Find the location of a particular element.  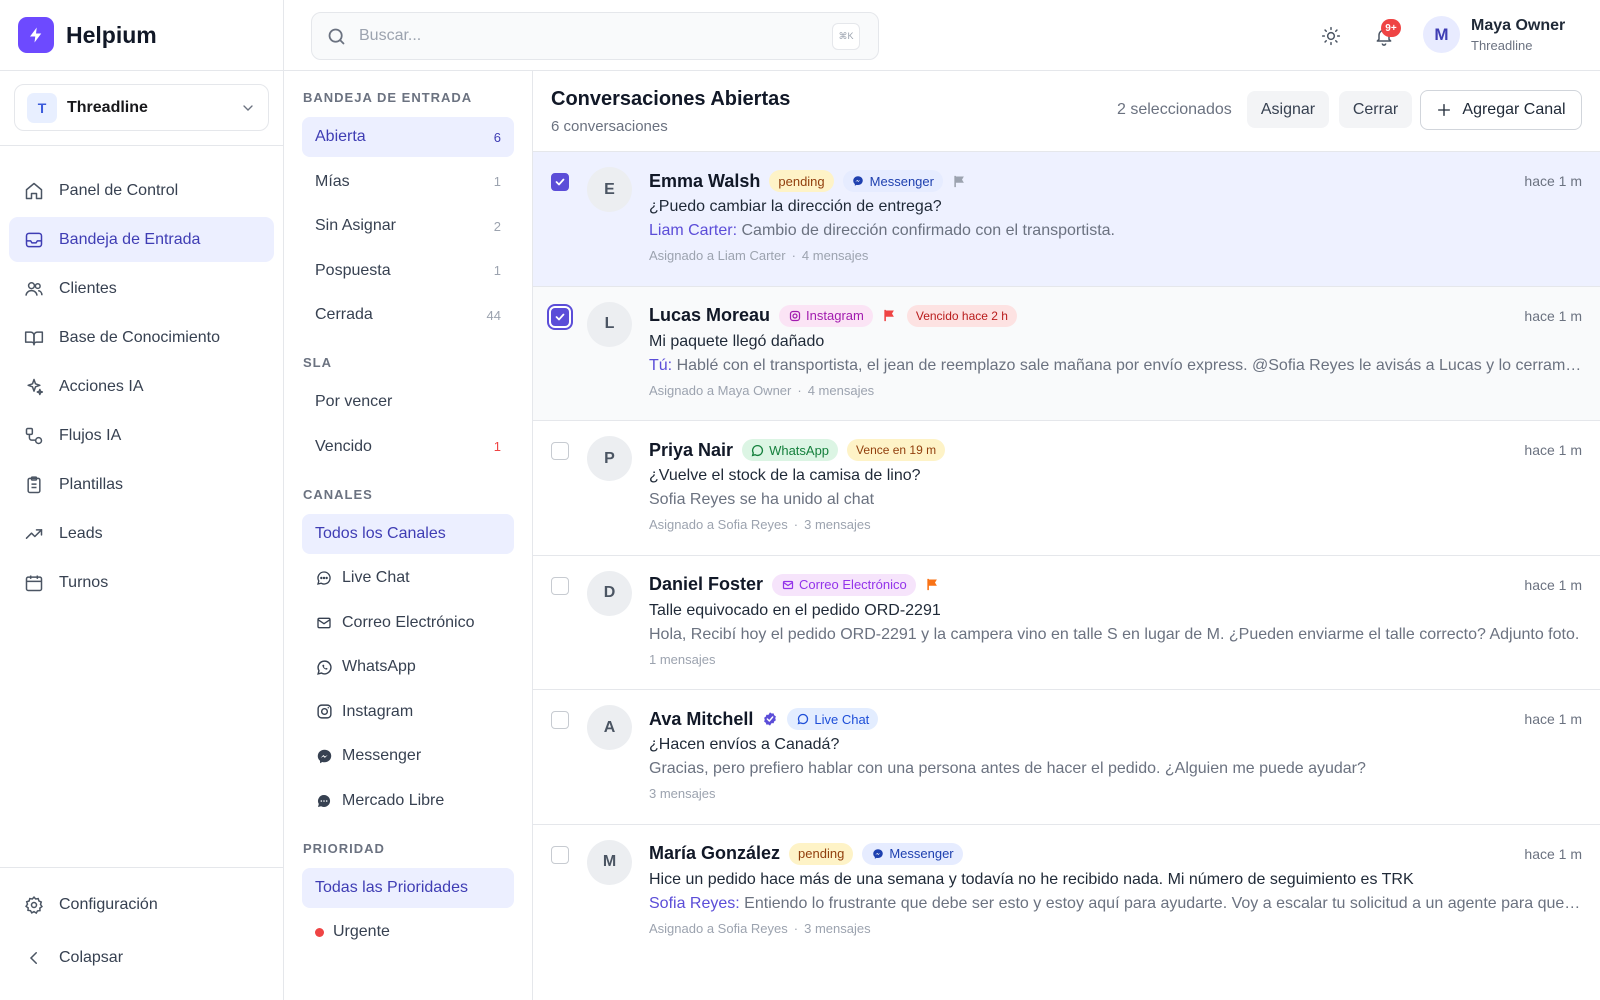

filter-label: Urgente is located at coordinates (361, 931).